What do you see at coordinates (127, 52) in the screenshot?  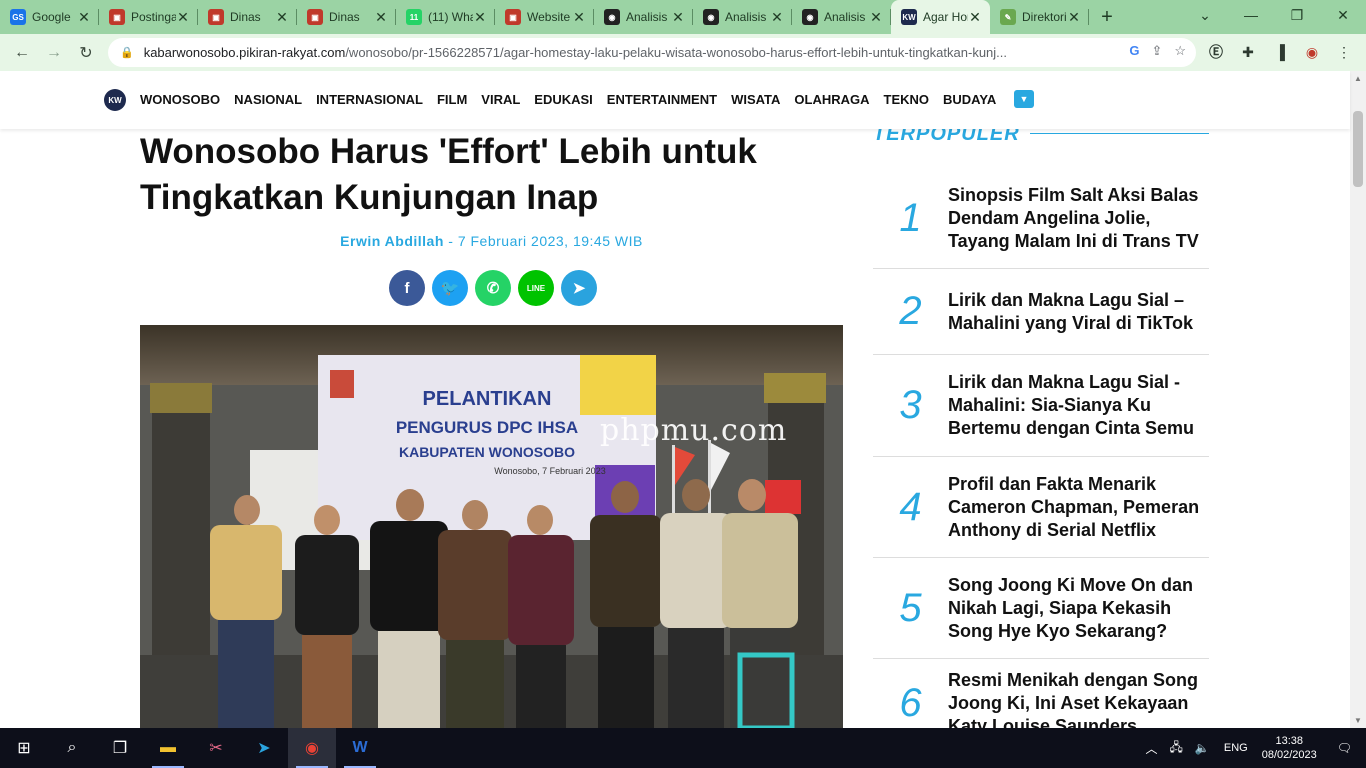 I see `lock-icon: 🔒` at bounding box center [127, 52].